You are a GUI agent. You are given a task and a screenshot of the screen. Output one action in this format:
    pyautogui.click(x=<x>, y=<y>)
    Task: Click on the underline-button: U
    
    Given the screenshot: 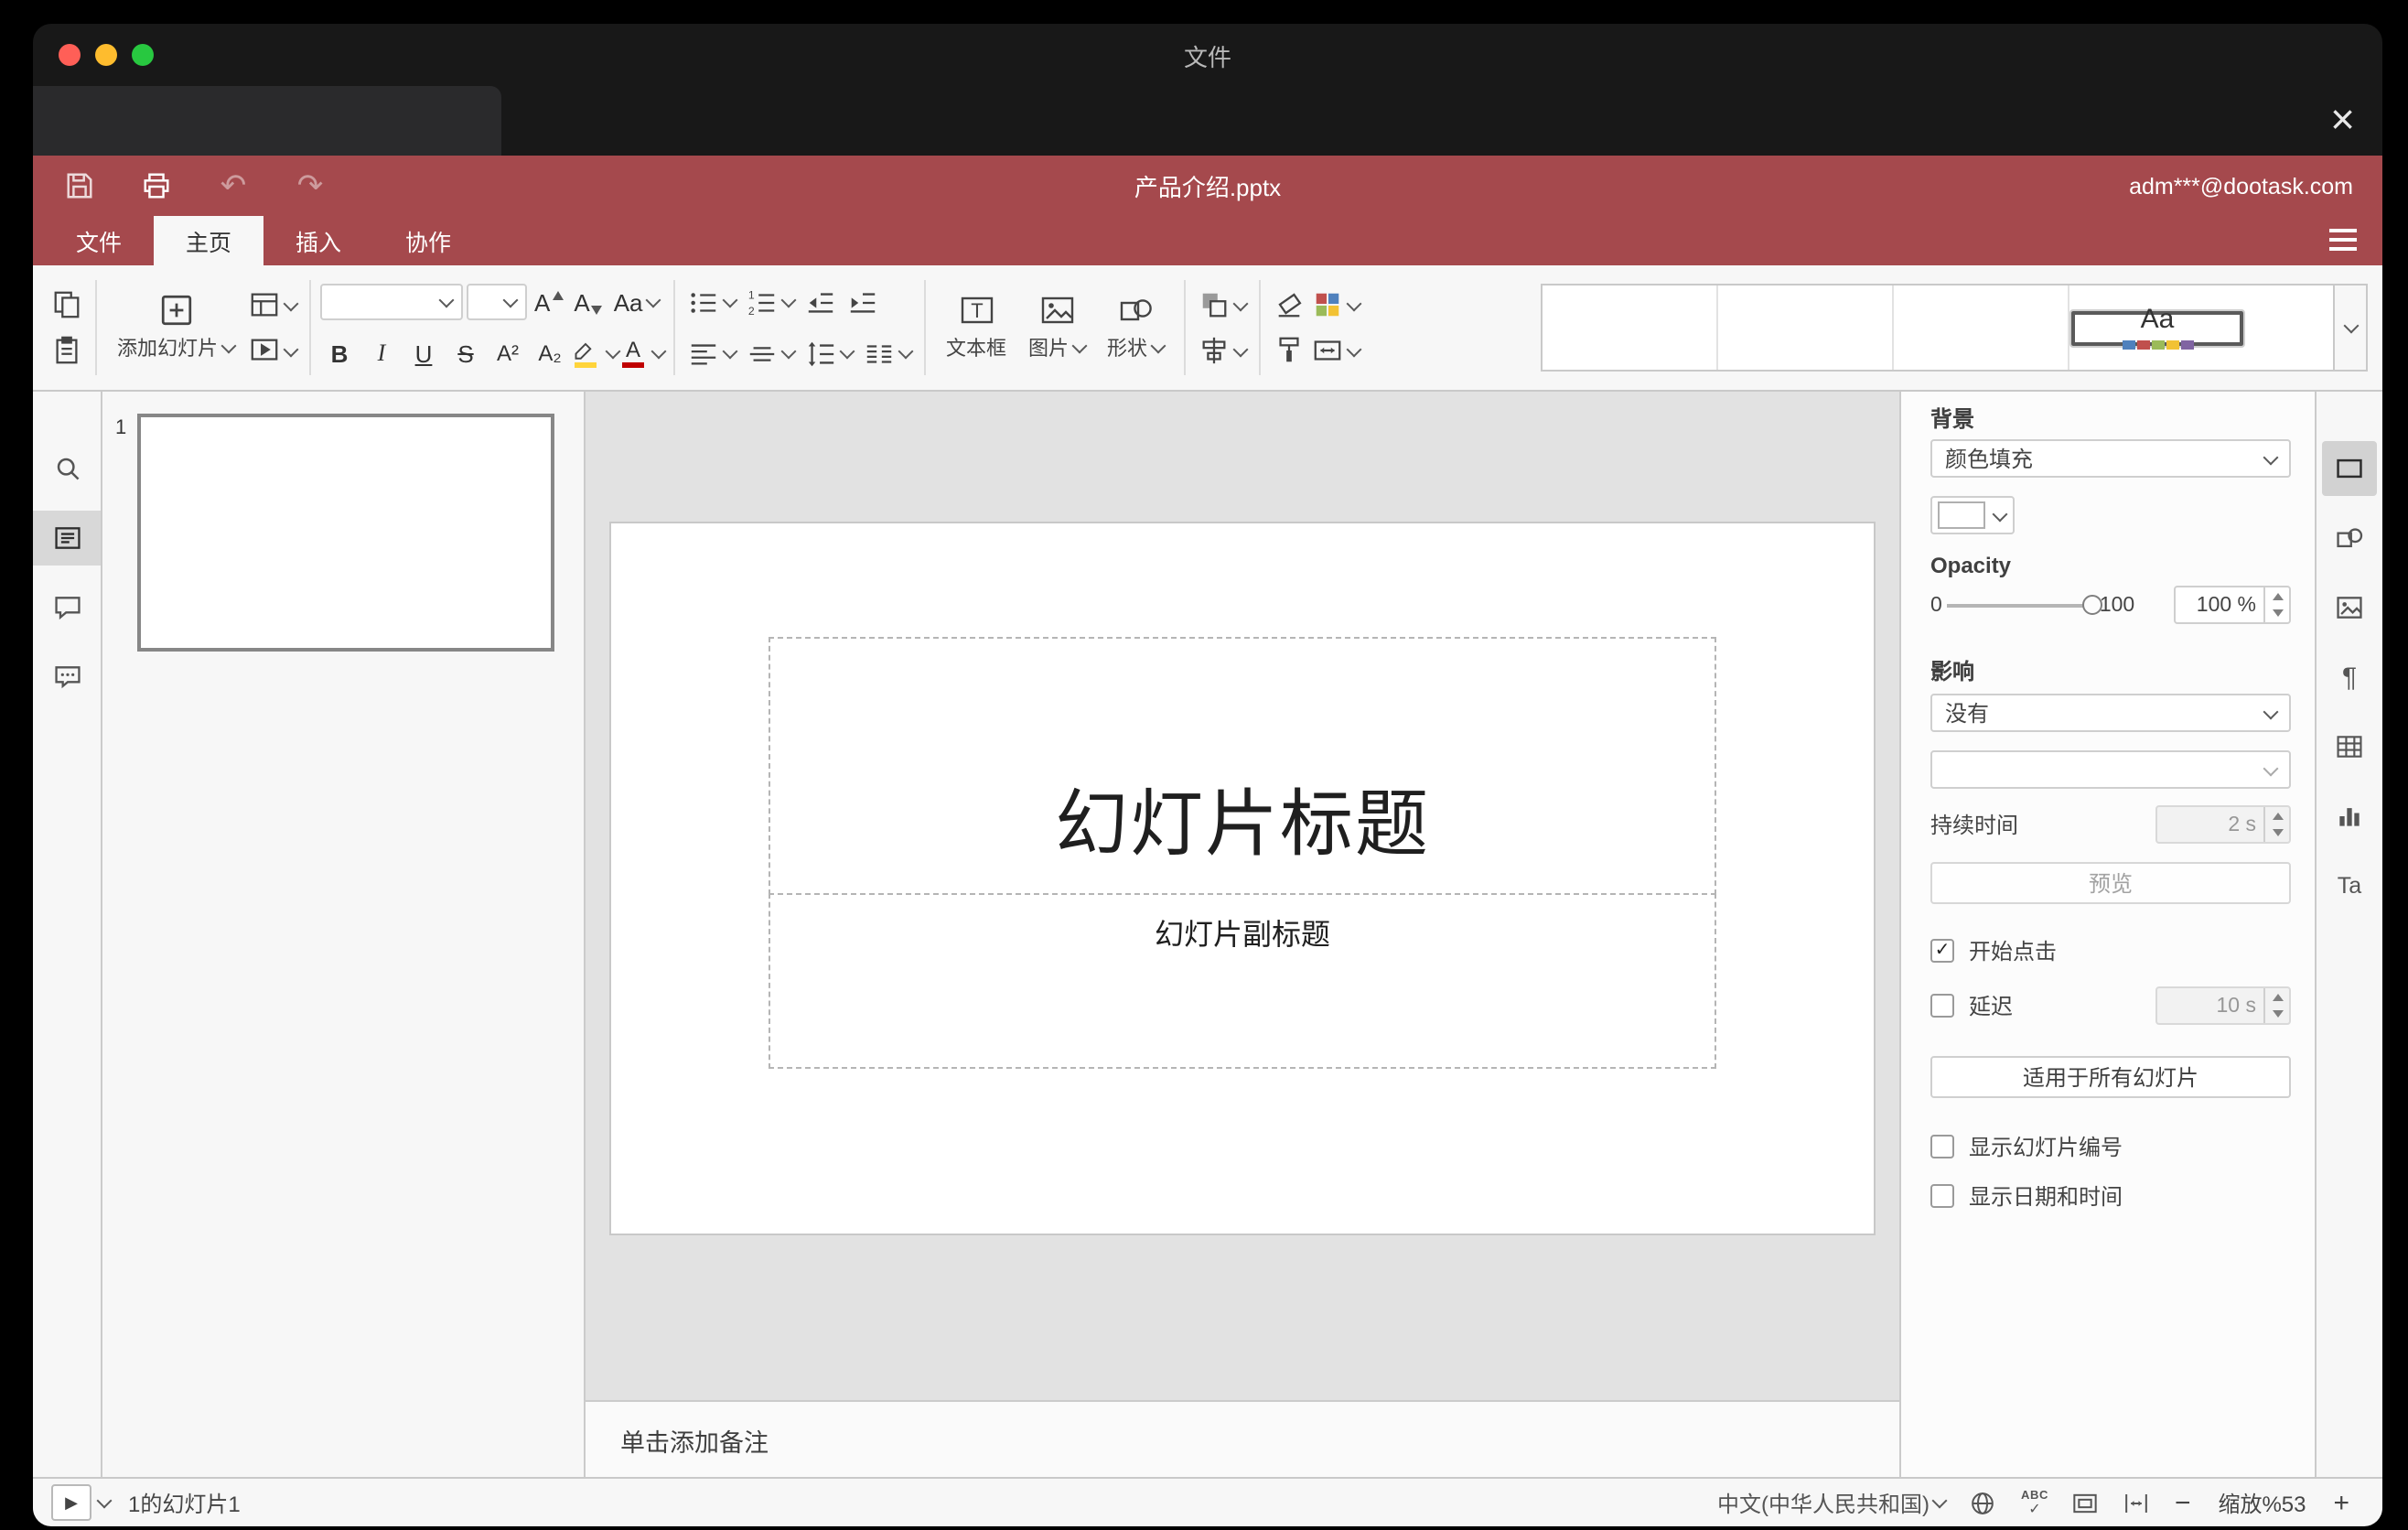 What is the action you would take?
    pyautogui.click(x=423, y=353)
    